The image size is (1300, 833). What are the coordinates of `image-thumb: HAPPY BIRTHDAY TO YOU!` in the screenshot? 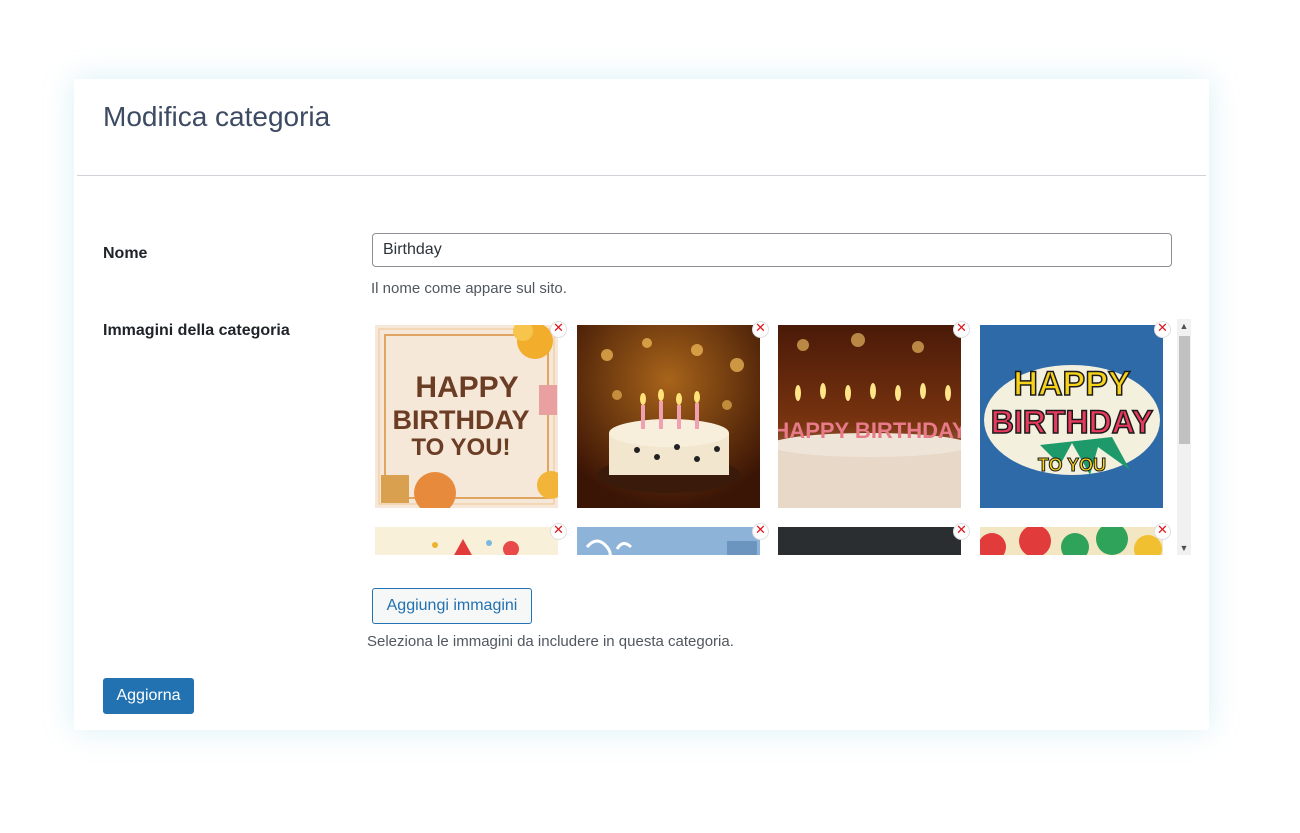 It's located at (466, 416).